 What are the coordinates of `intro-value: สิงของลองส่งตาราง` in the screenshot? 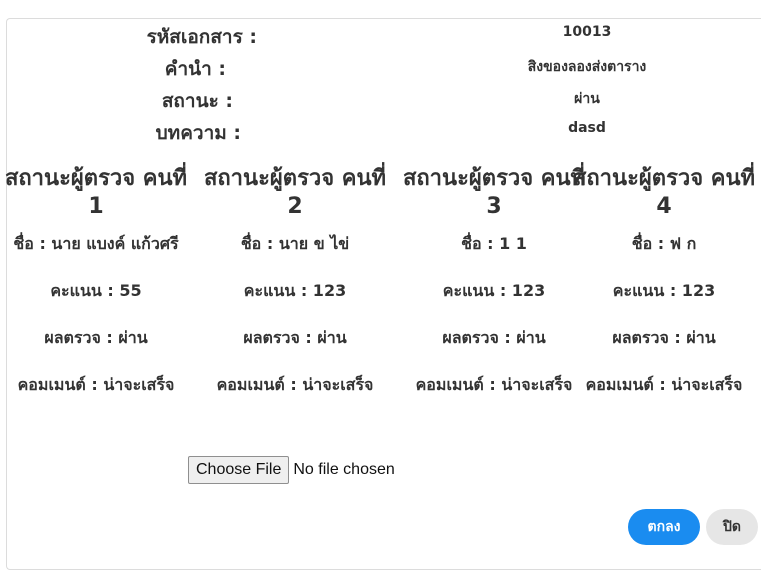 It's located at (587, 67).